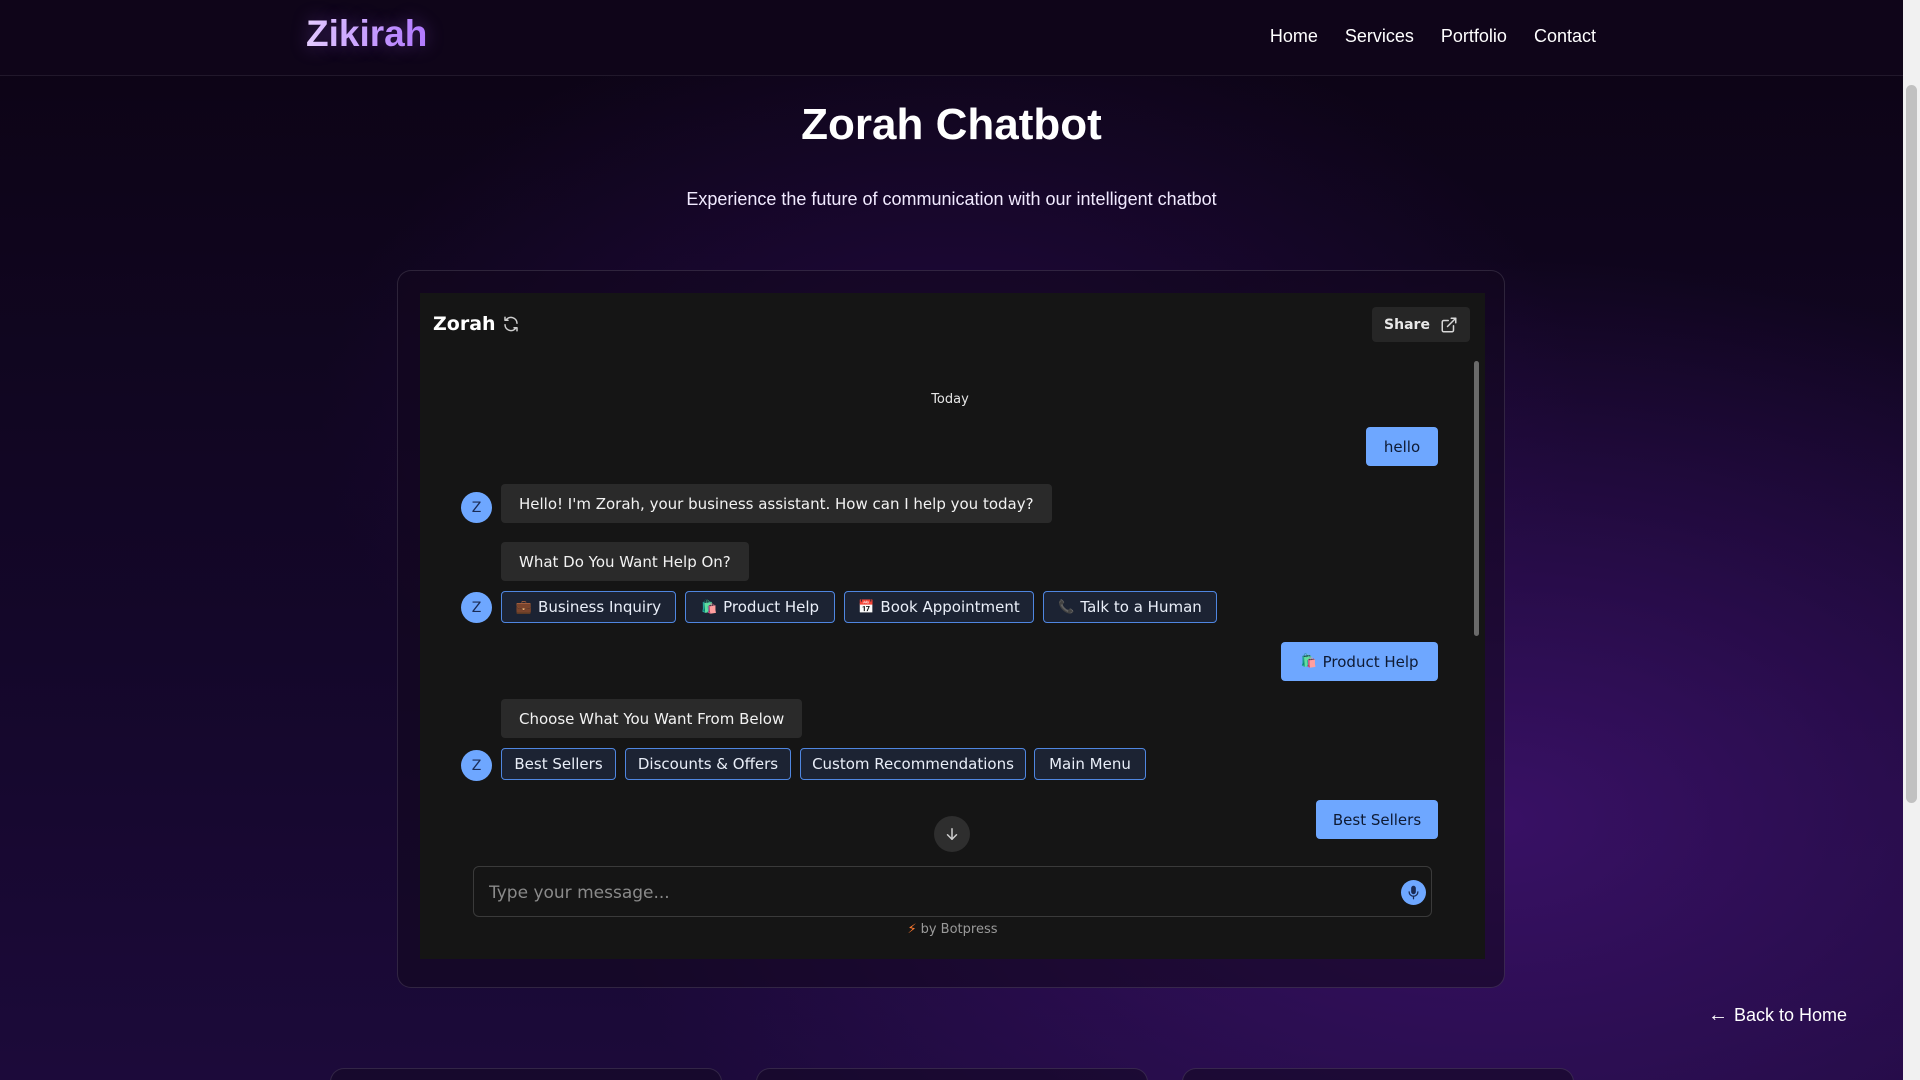  I want to click on choice-custom-recommendations: Custom Recommendations, so click(913, 764).